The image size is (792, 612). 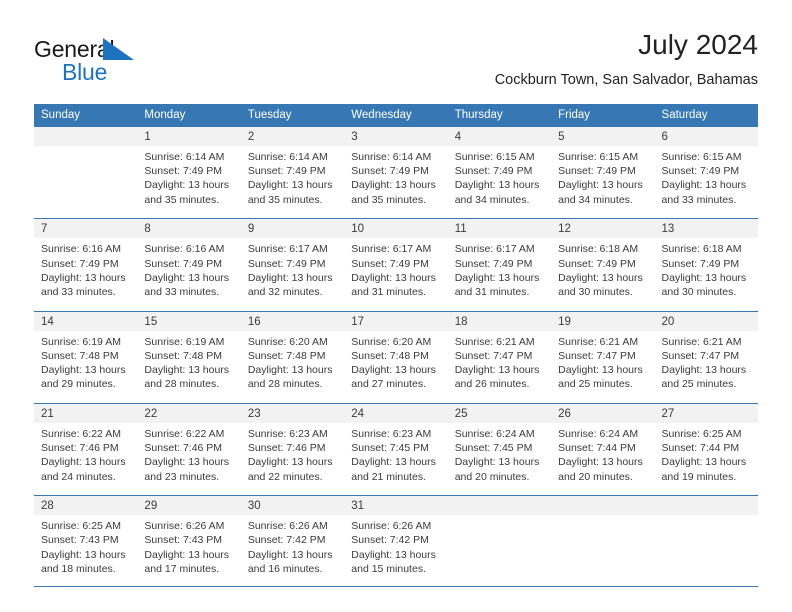 I want to click on weekday-header-tuesday: Tuesday, so click(x=292, y=115).